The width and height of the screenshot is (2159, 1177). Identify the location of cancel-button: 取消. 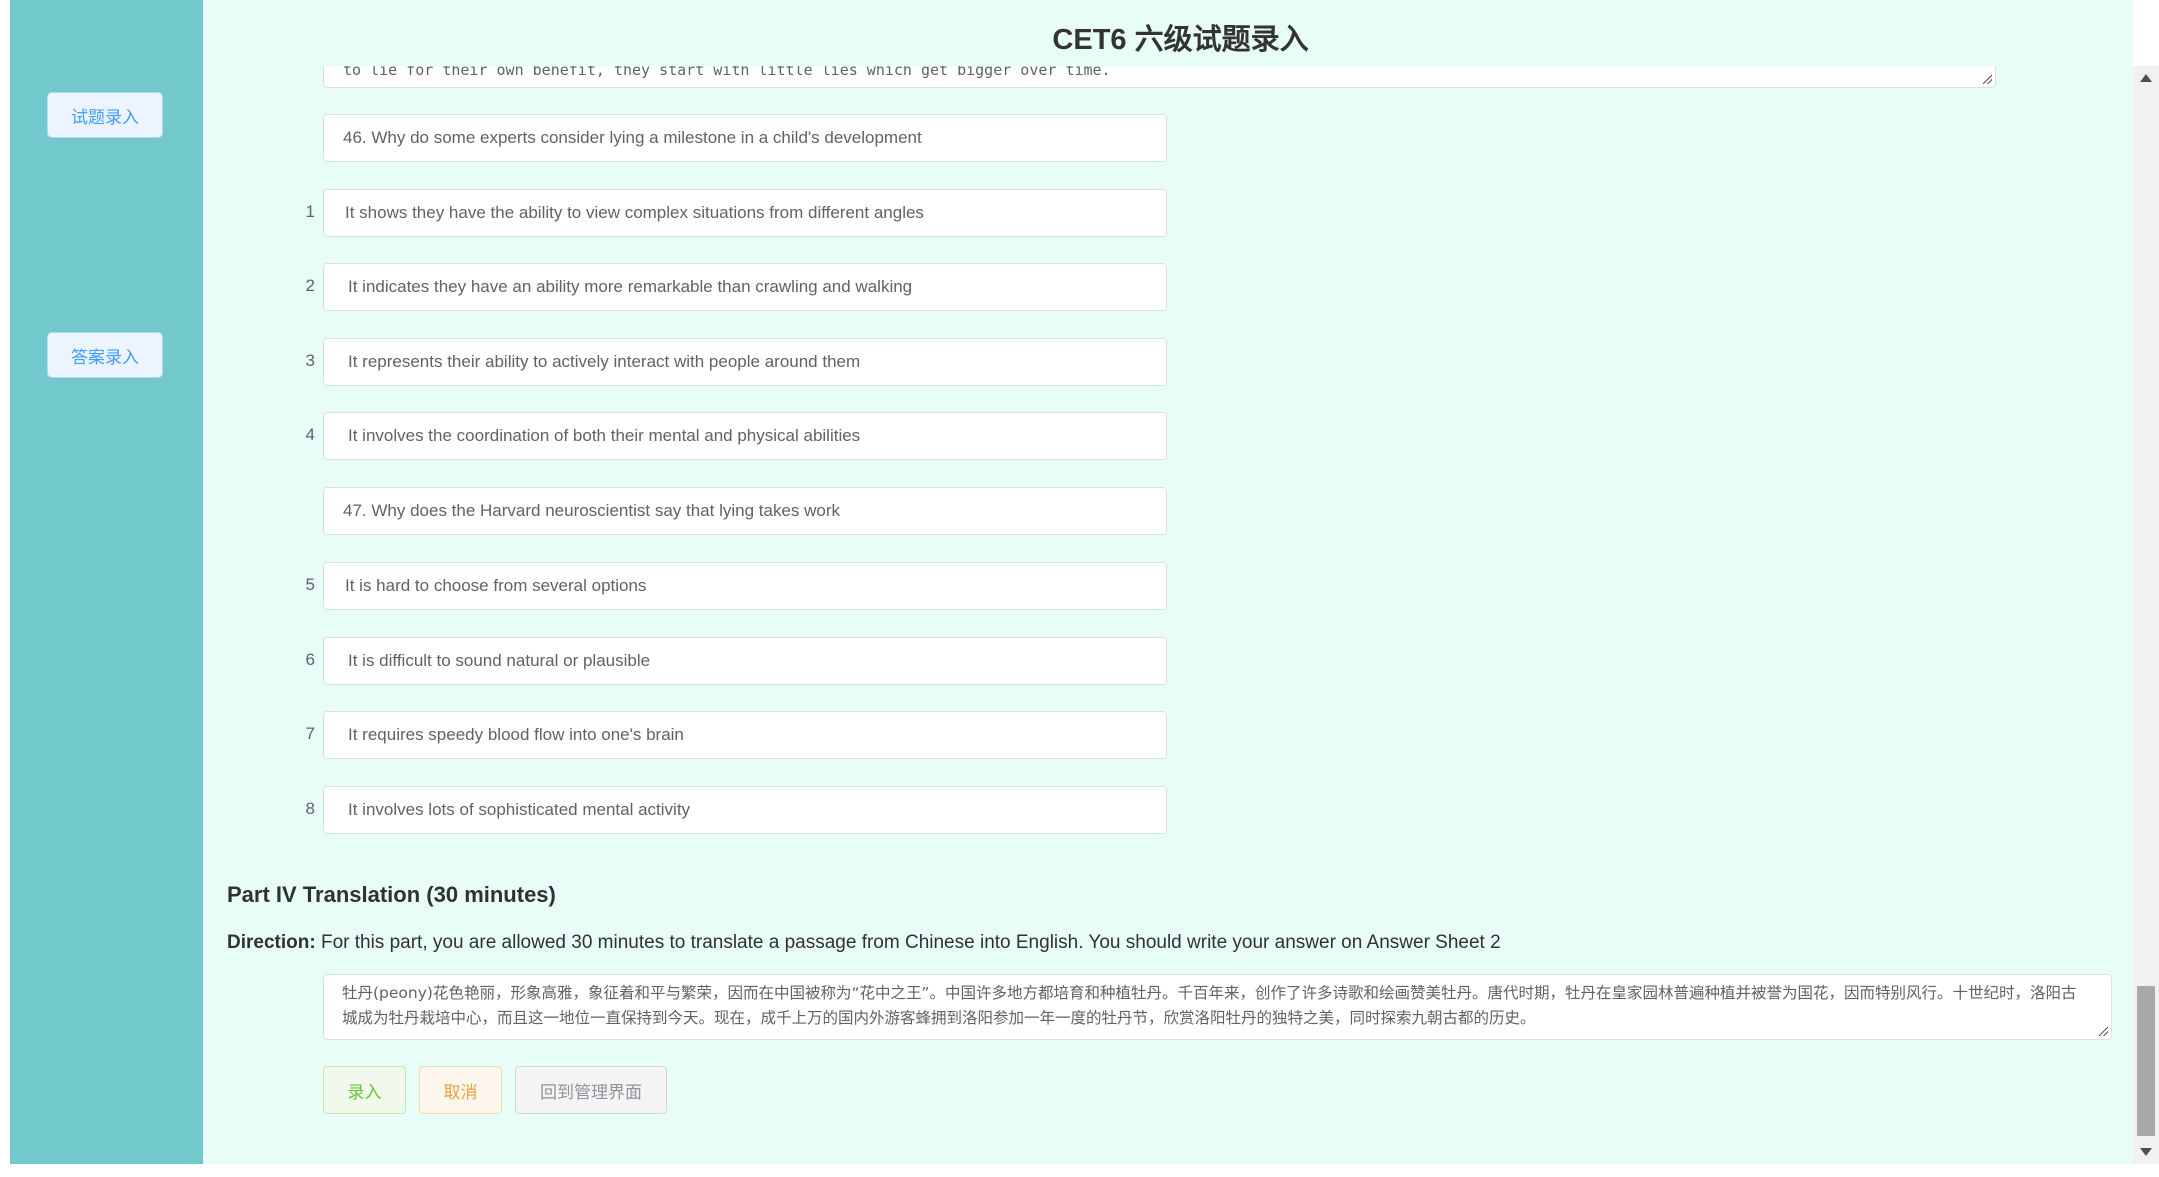
(460, 1090).